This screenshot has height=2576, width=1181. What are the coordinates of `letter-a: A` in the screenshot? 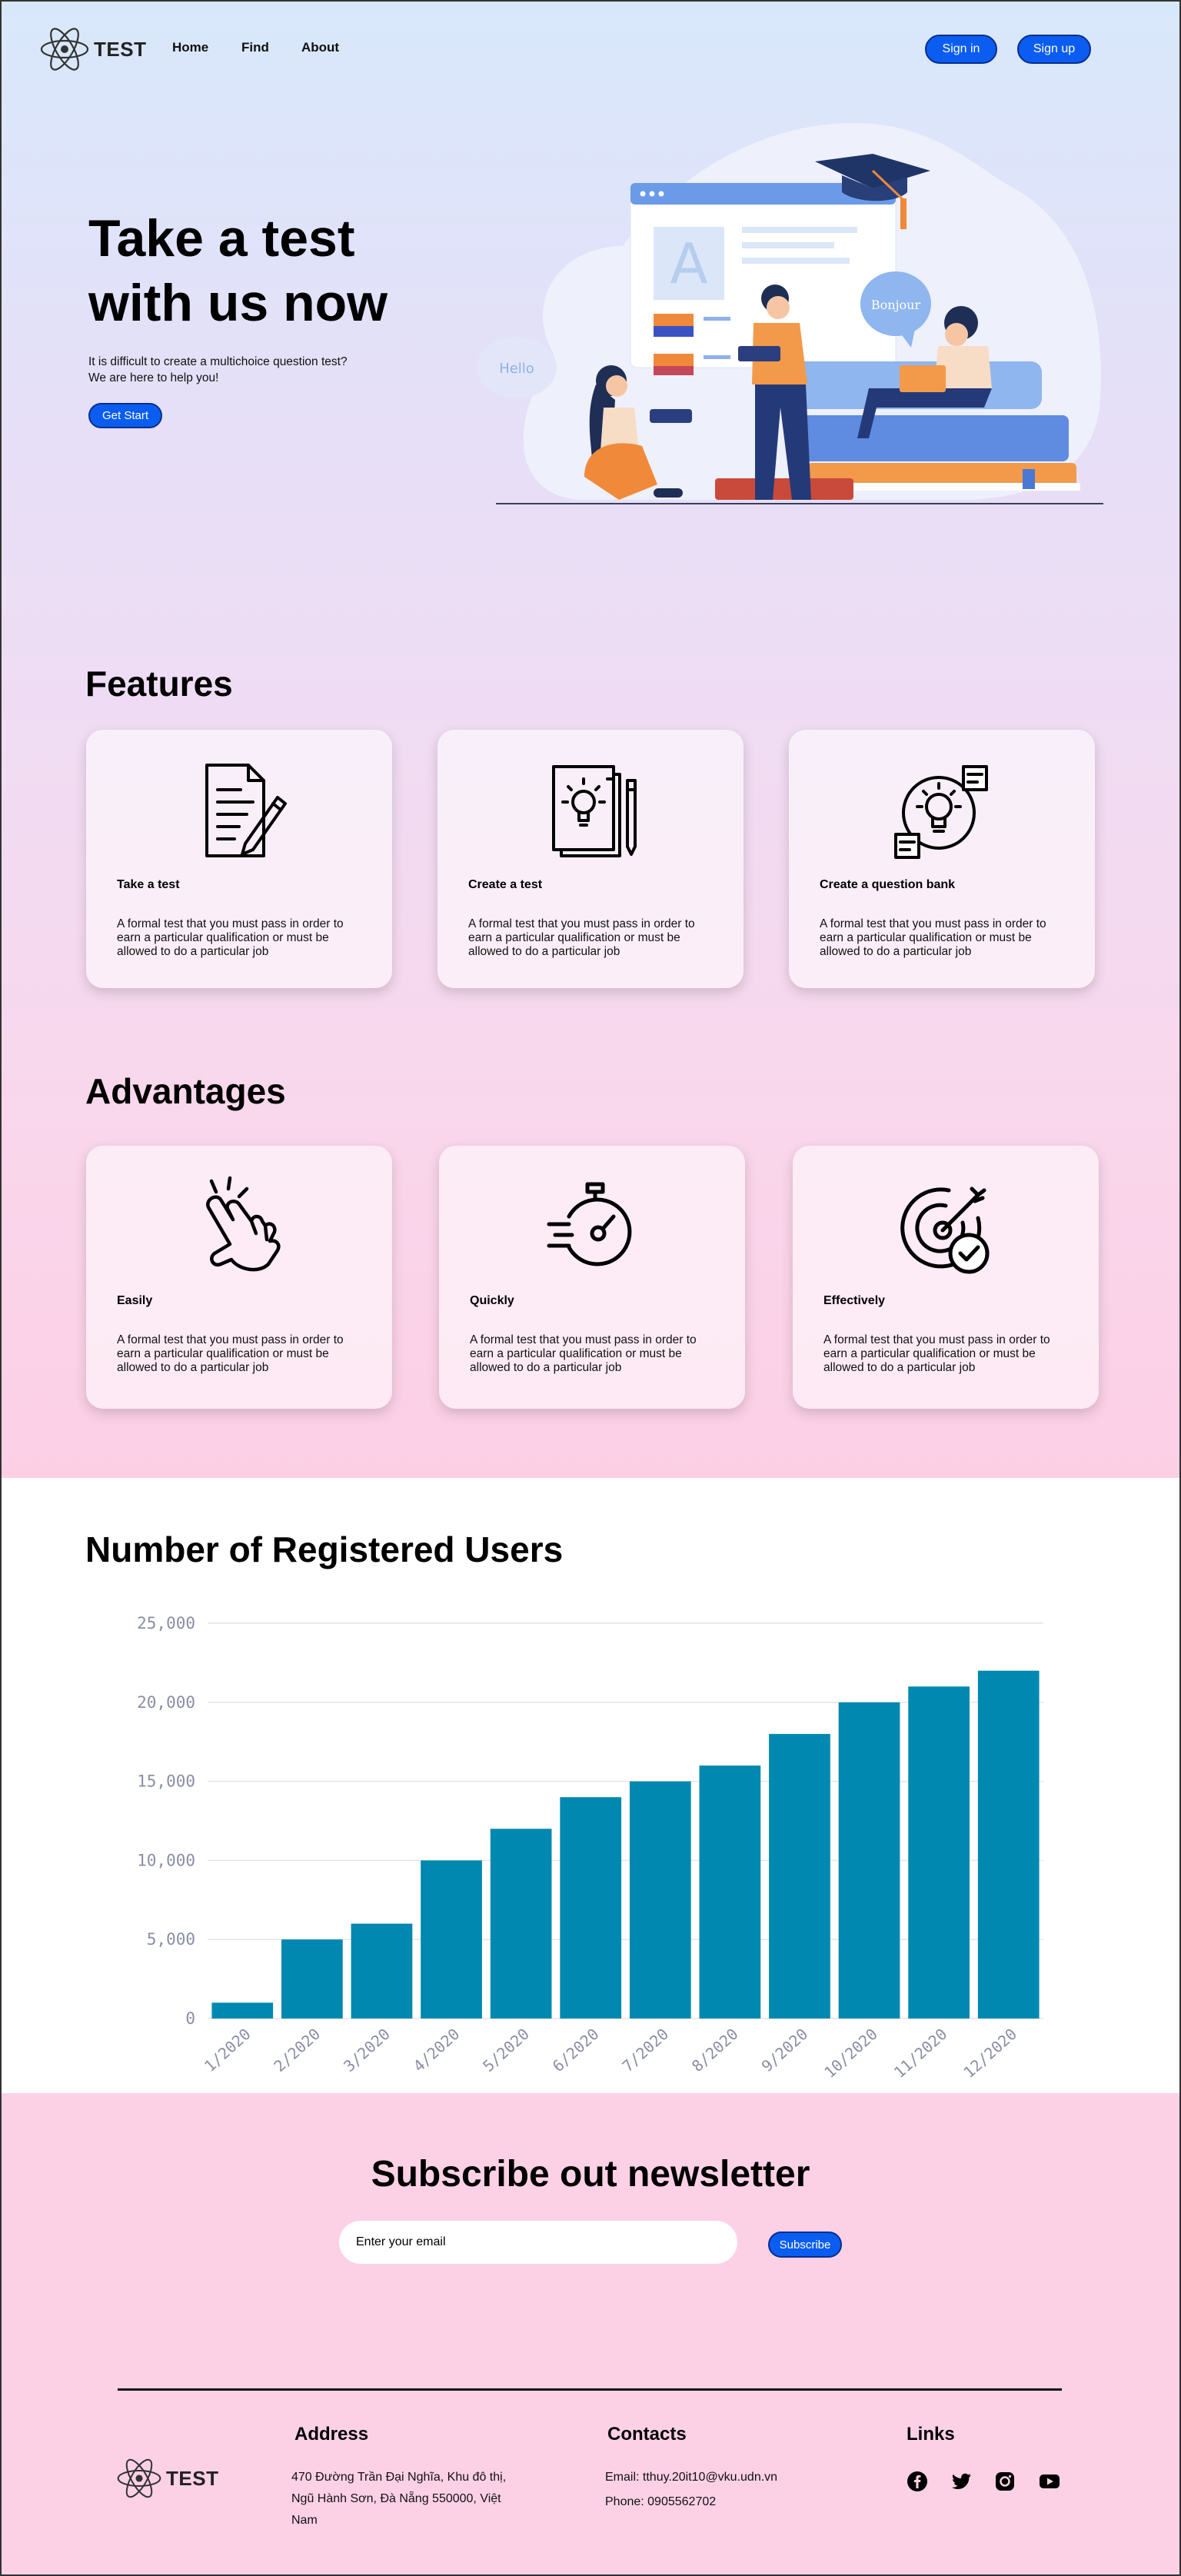 It's located at (688, 263).